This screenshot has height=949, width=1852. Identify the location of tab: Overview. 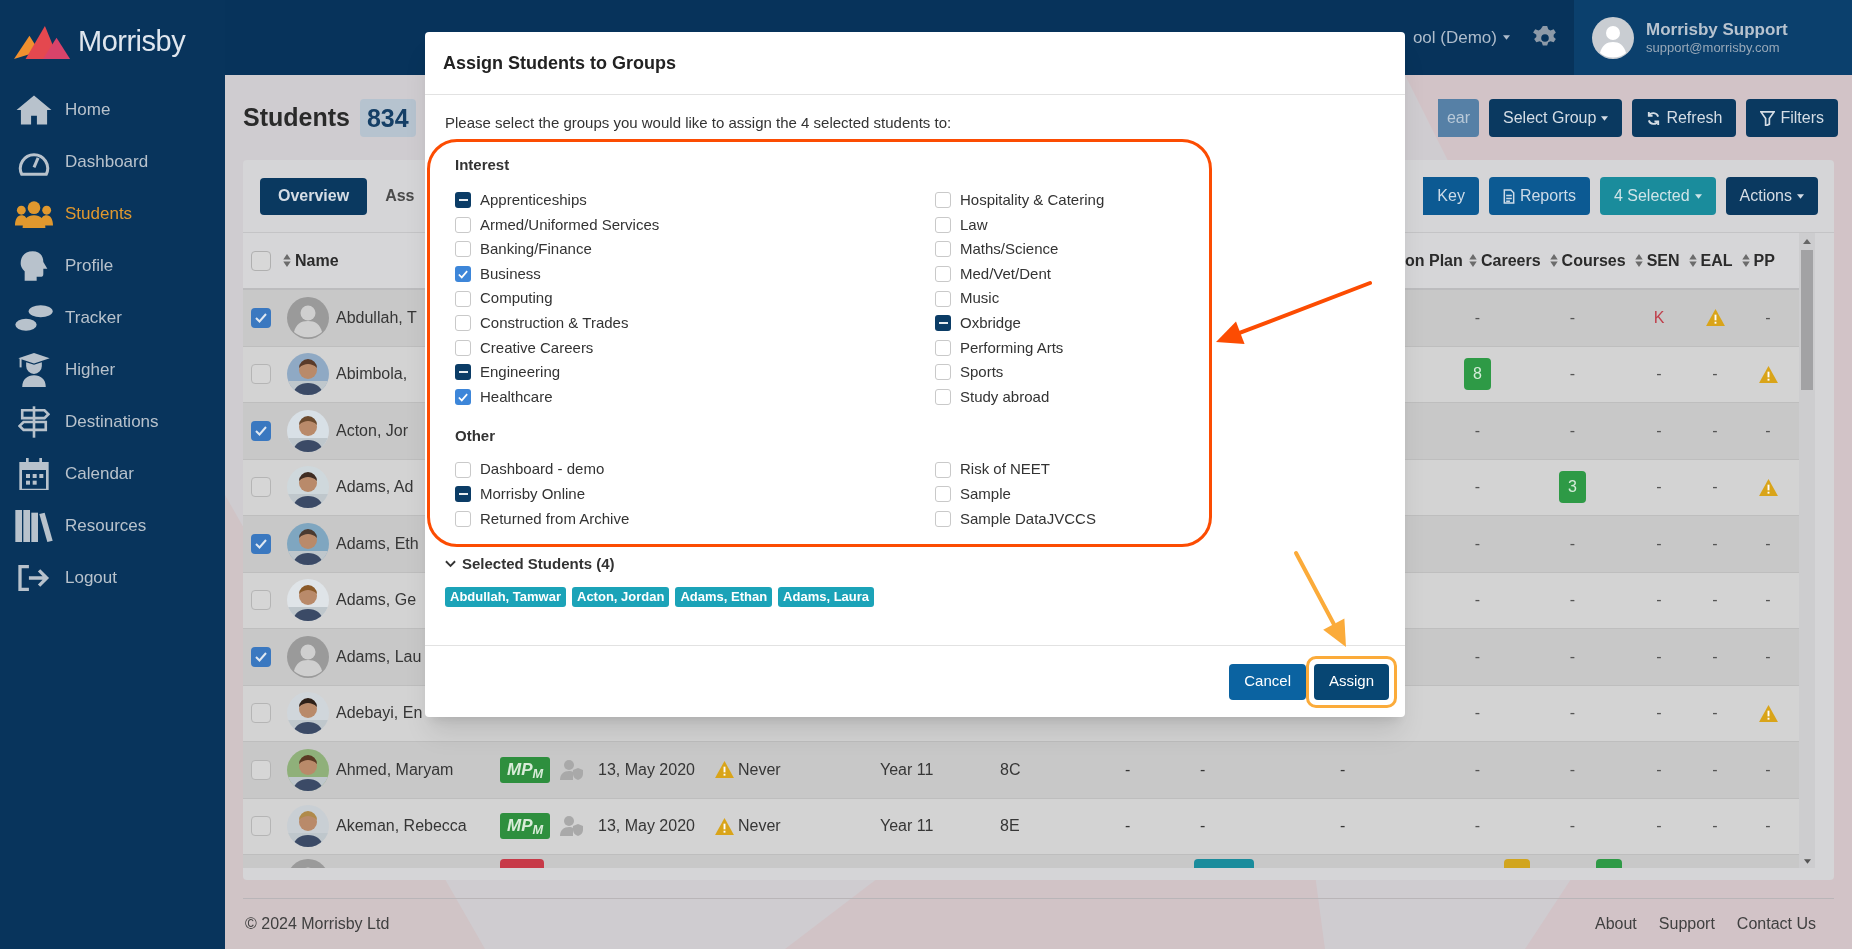
(314, 196).